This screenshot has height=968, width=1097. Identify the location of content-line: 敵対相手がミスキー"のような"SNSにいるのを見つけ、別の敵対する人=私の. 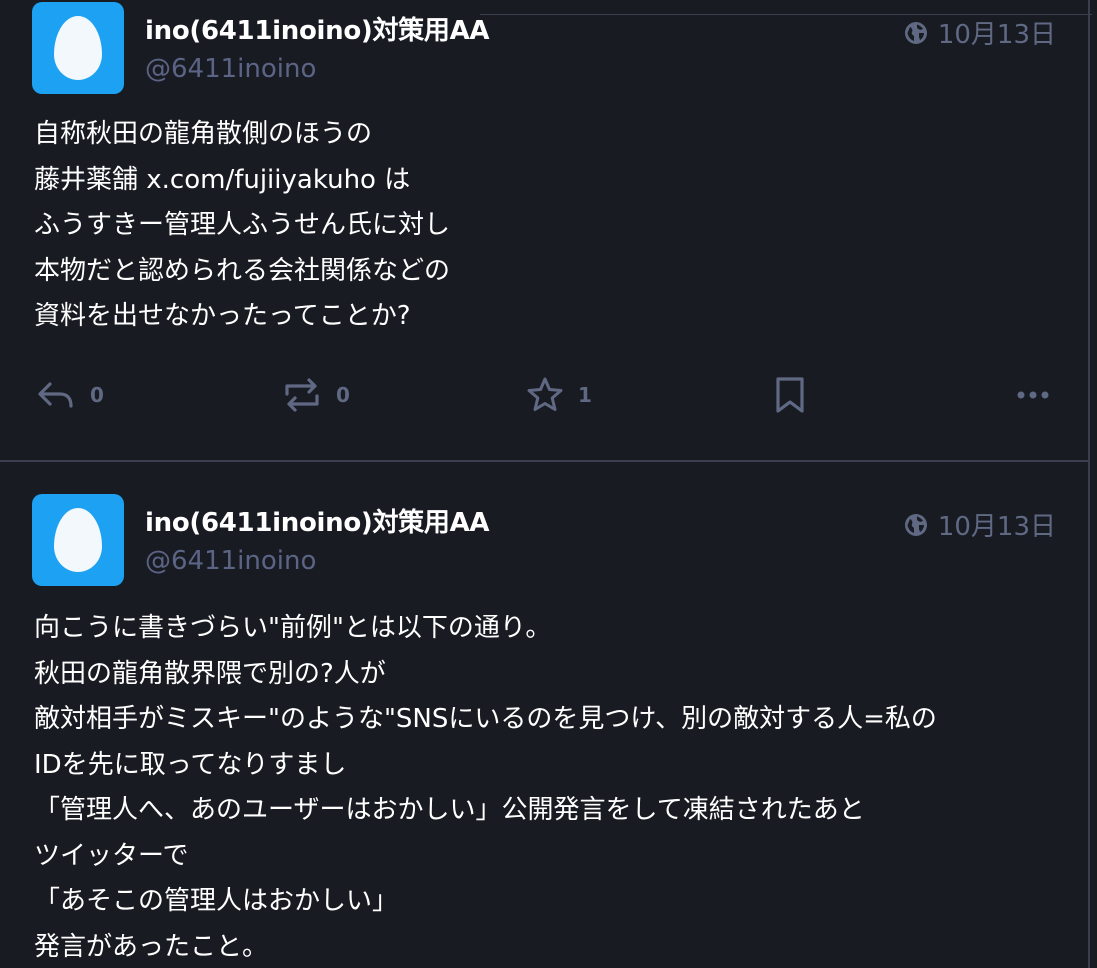
(485, 719).